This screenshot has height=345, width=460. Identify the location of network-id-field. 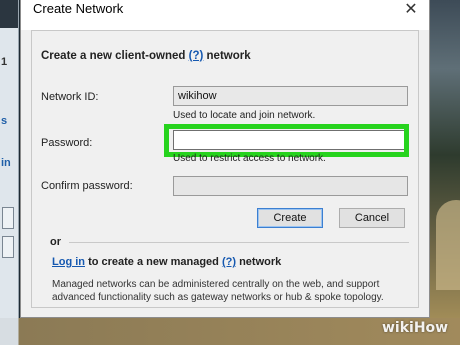
(290, 96).